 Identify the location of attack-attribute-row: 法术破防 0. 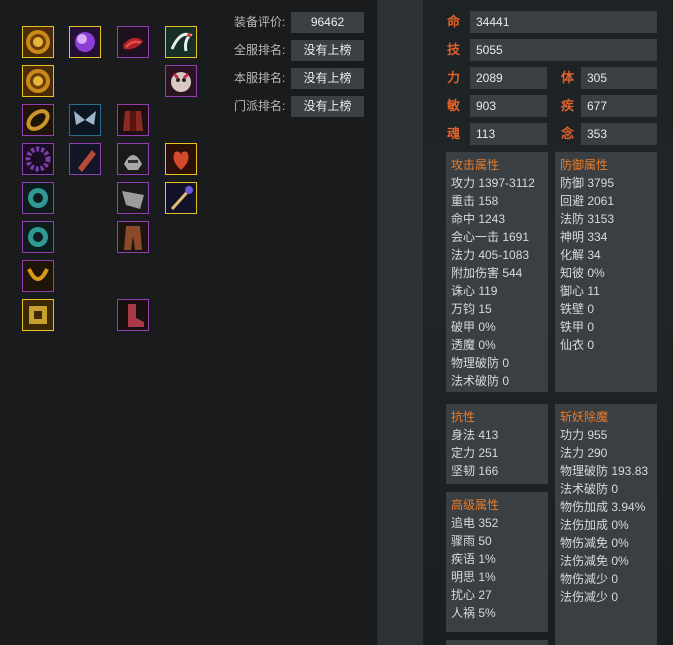
(480, 381).